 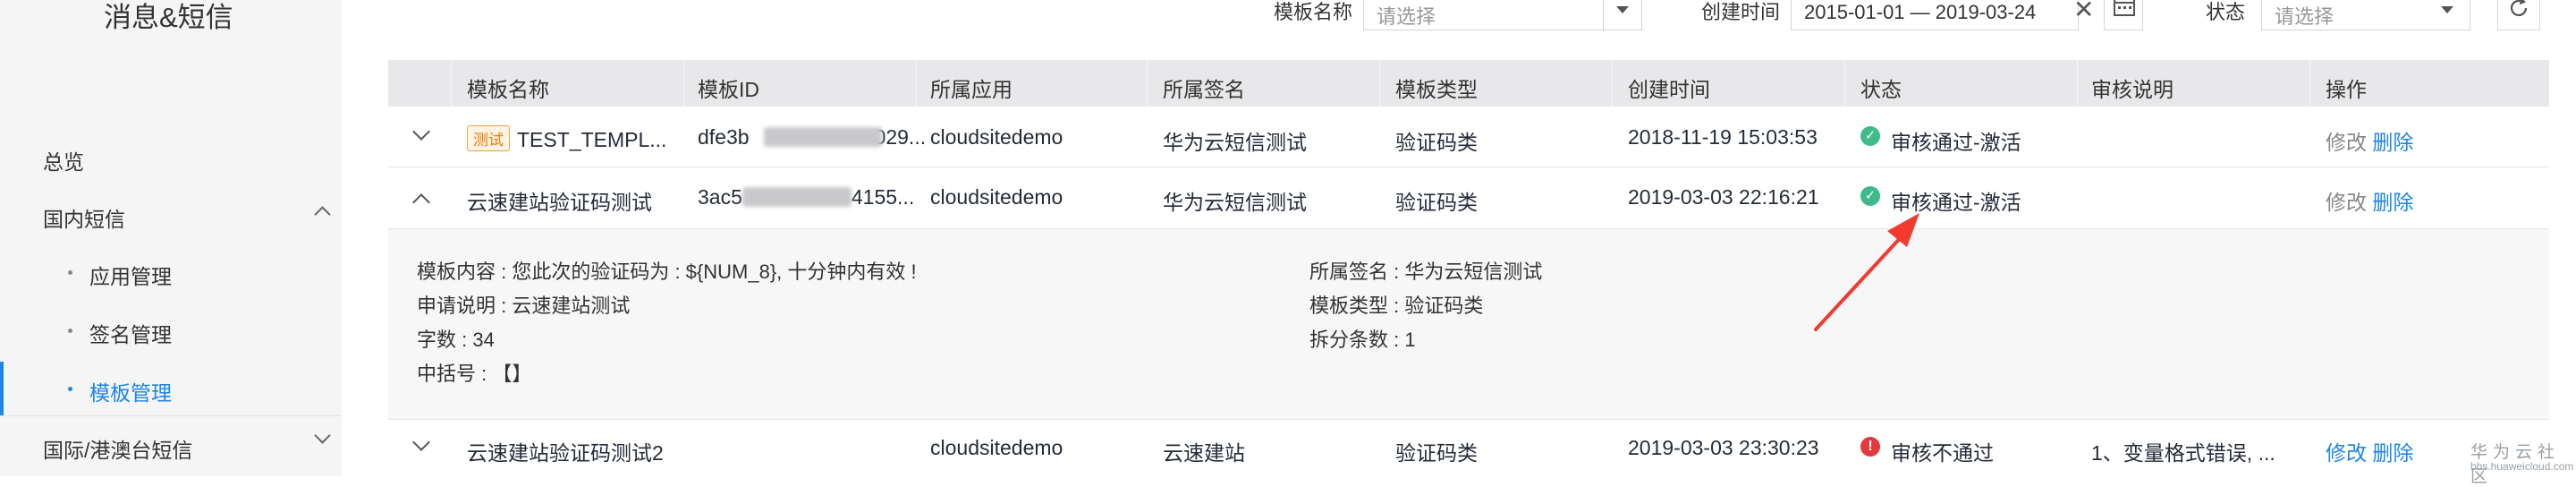 What do you see at coordinates (2304, 16) in the screenshot?
I see `status-placeholder: 请选择` at bounding box center [2304, 16].